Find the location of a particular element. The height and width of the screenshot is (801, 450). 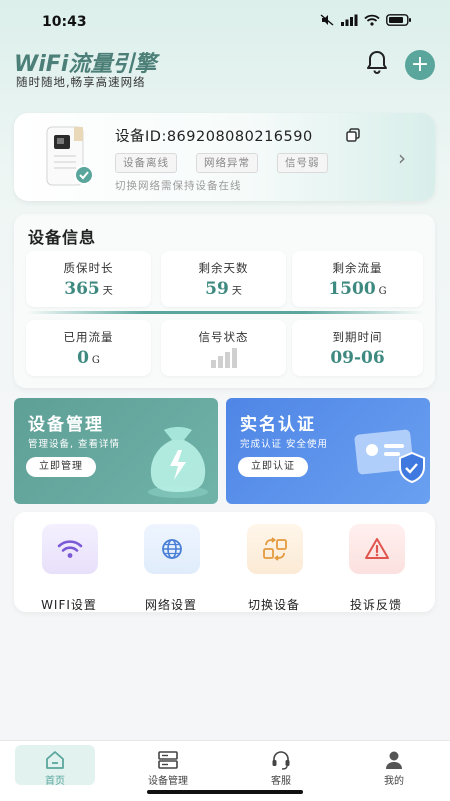

wifi-icon is located at coordinates (70, 549).